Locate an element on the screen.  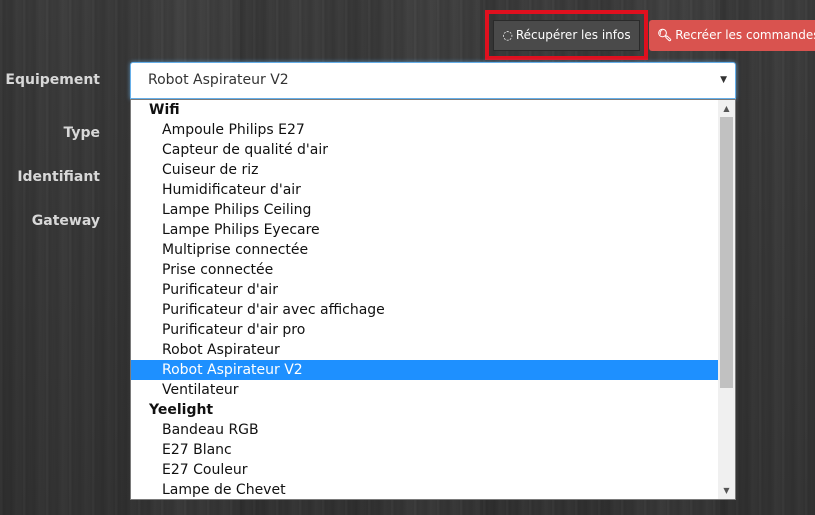
dropdown-option: Lampe de Chevet is located at coordinates (424, 489).